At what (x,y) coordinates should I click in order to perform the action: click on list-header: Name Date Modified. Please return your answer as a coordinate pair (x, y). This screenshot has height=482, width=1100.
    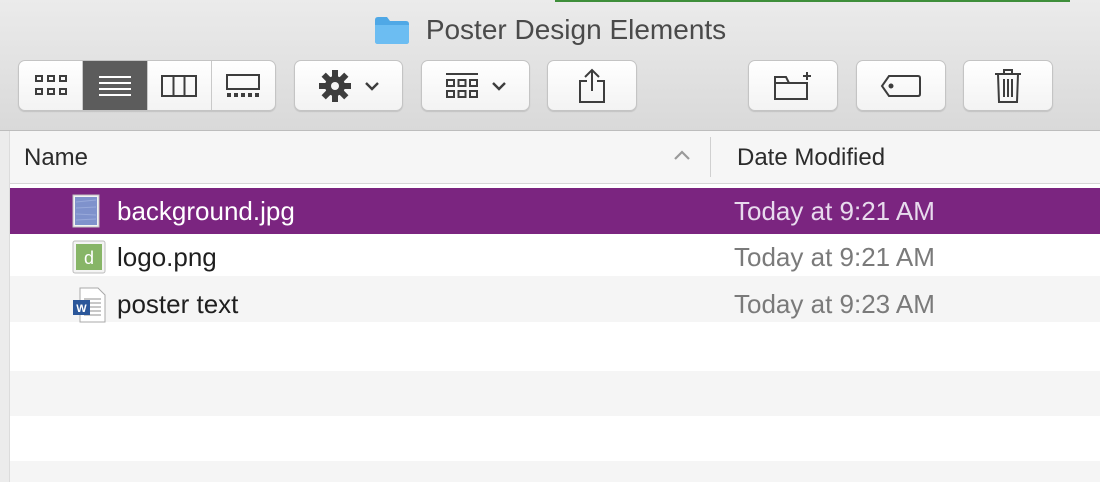
    Looking at the image, I should click on (555, 157).